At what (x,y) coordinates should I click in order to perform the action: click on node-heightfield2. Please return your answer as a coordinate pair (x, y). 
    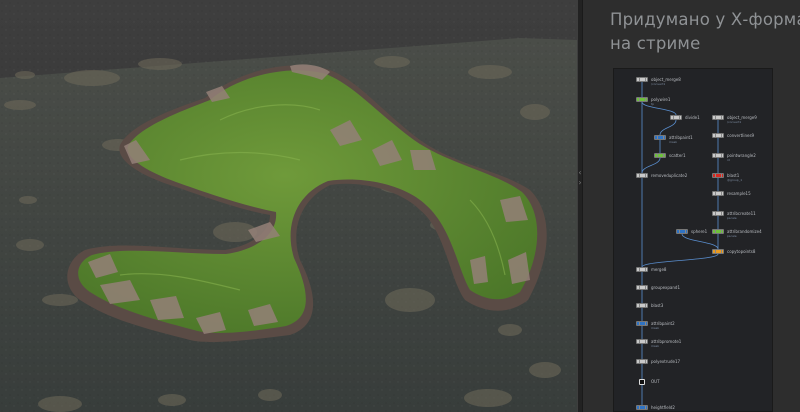
    Looking at the image, I should click on (642, 407).